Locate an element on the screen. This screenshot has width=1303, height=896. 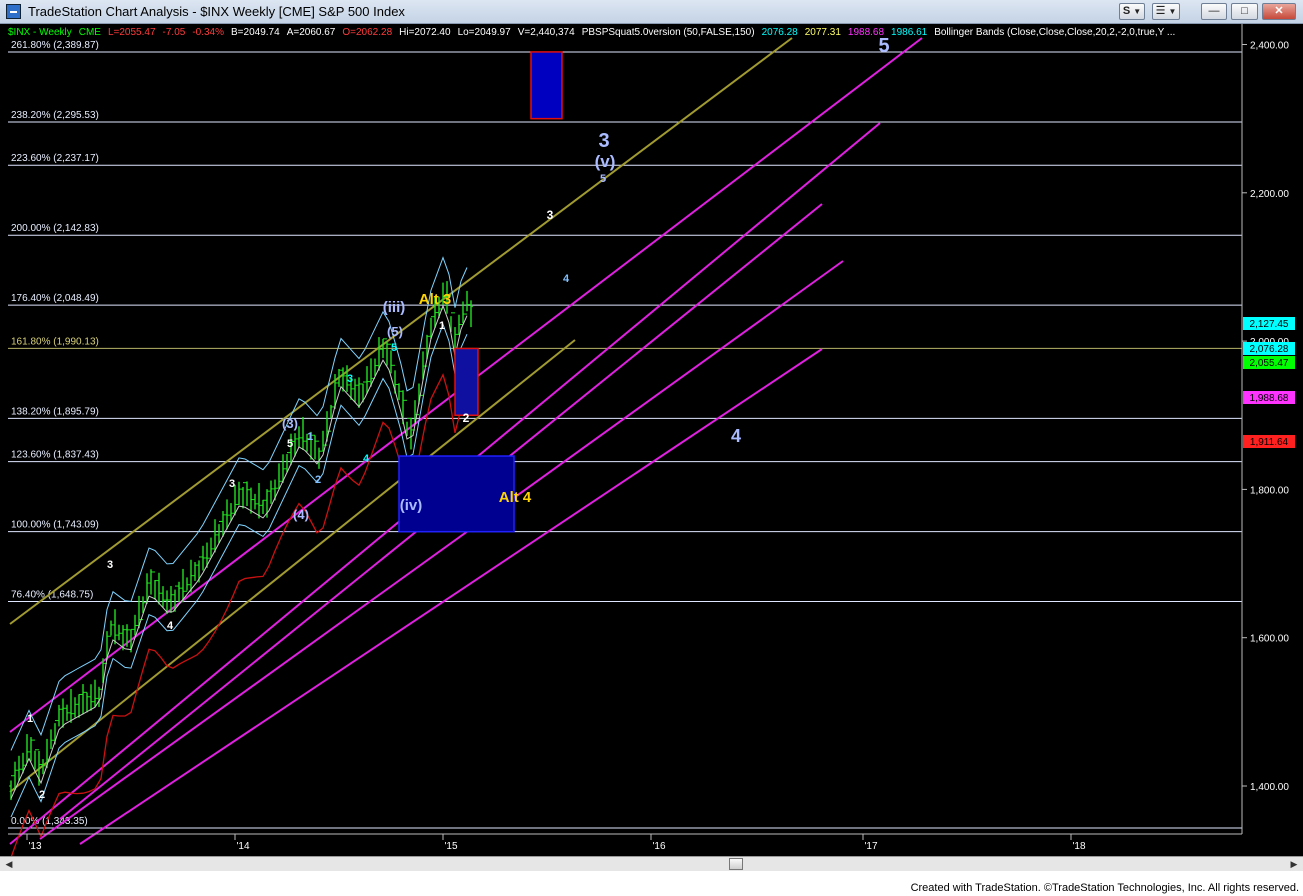
maximize-button: □ is located at coordinates (1244, 11).